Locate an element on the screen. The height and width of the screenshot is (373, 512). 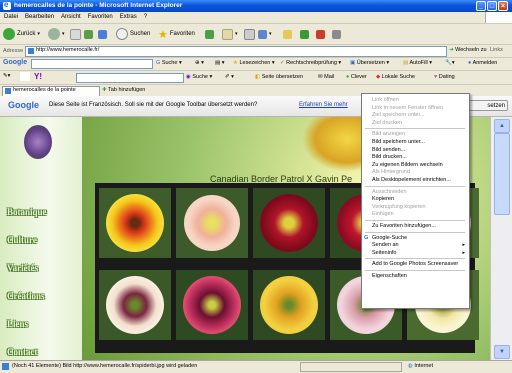
context-menu-item: Einfügen is located at coordinates (383, 214).